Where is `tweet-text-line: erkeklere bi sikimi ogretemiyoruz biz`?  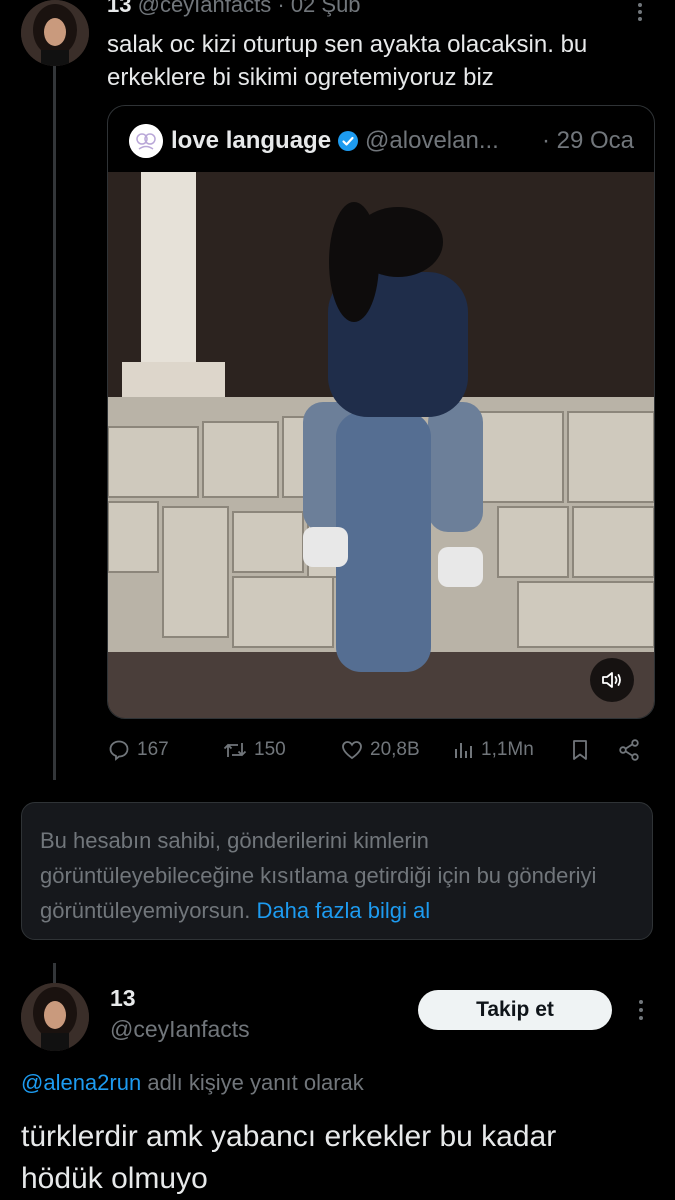 tweet-text-line: erkeklere bi sikimi ogretemiyoruz biz is located at coordinates (300, 77).